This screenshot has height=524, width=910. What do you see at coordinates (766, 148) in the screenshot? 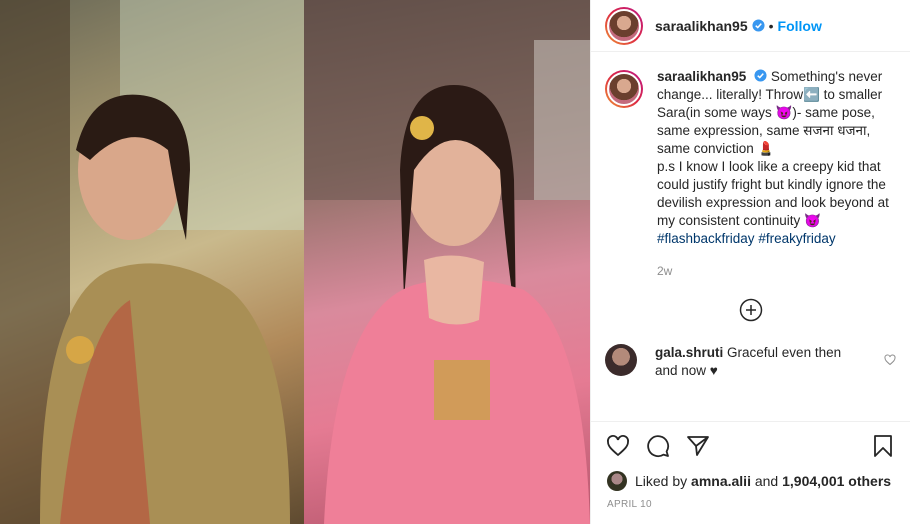
I see `emoji: 💄` at bounding box center [766, 148].